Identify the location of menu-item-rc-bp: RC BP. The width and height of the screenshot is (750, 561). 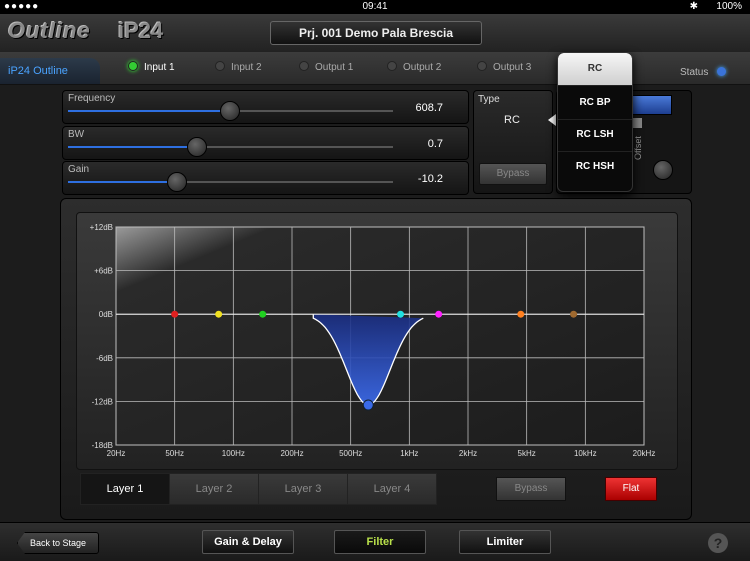
(595, 103).